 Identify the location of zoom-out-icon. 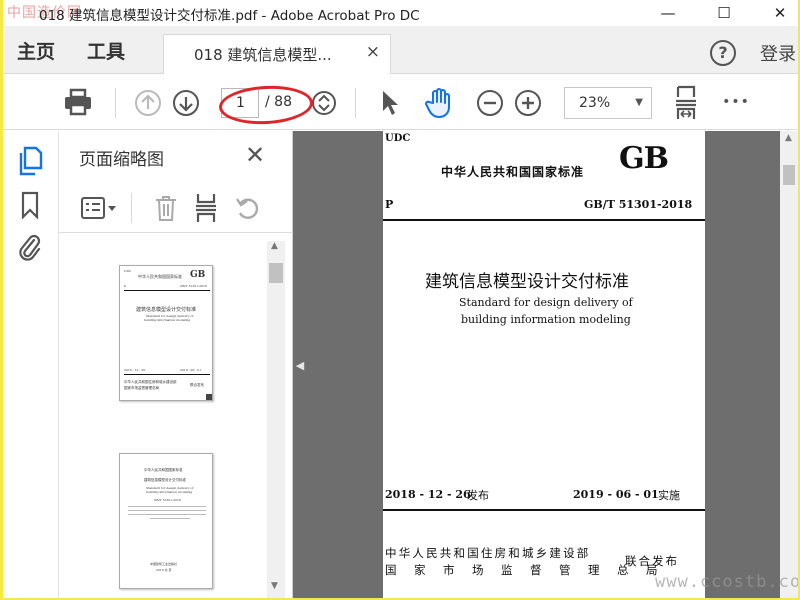
(490, 103).